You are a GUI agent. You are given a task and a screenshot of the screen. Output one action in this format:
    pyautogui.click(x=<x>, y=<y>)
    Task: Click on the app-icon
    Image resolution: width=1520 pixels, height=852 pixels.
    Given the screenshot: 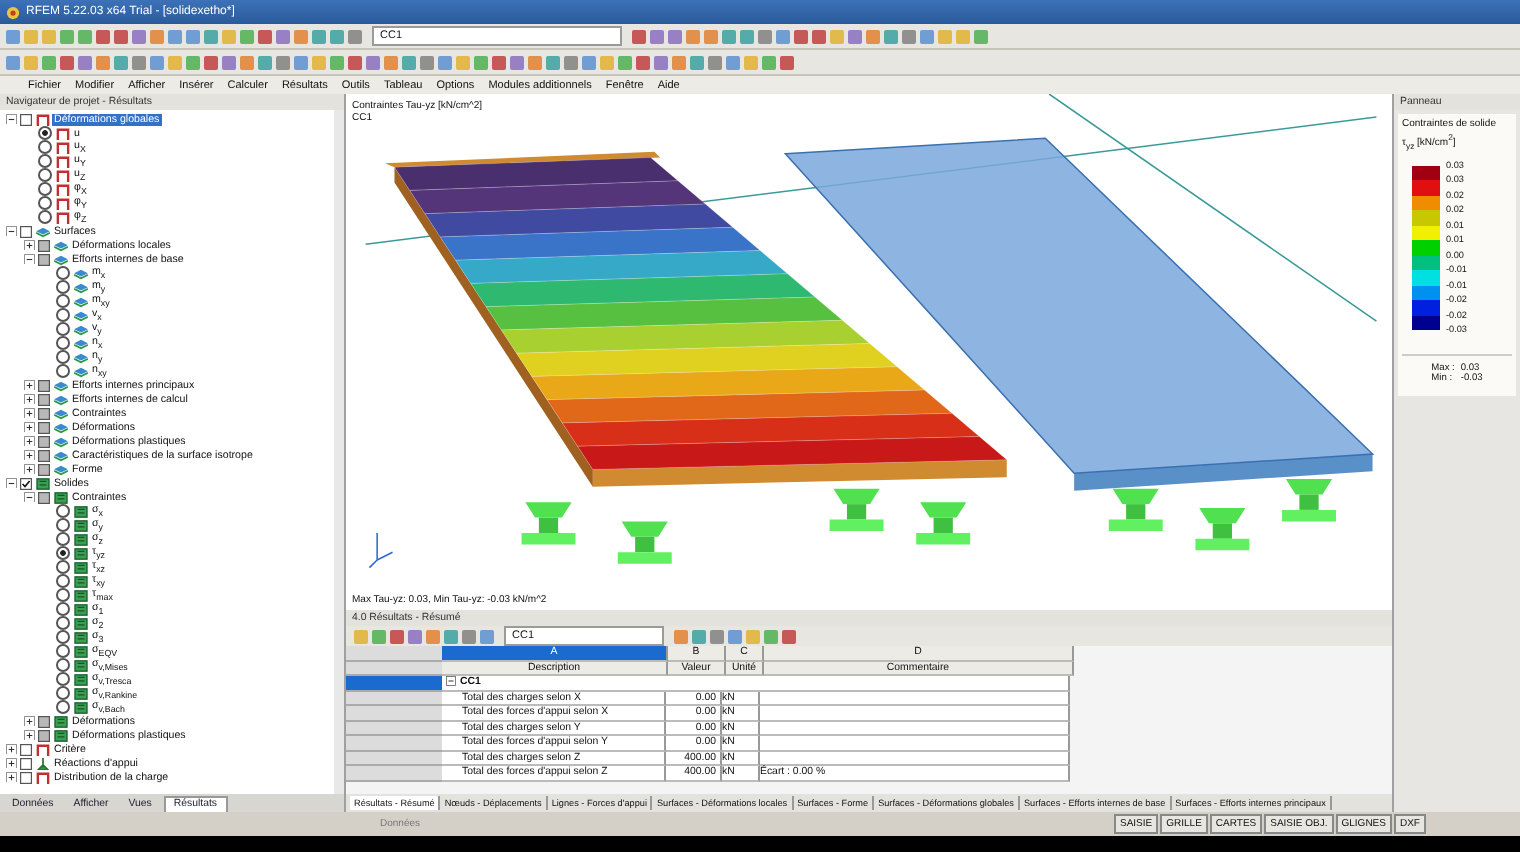 What is the action you would take?
    pyautogui.click(x=13, y=12)
    